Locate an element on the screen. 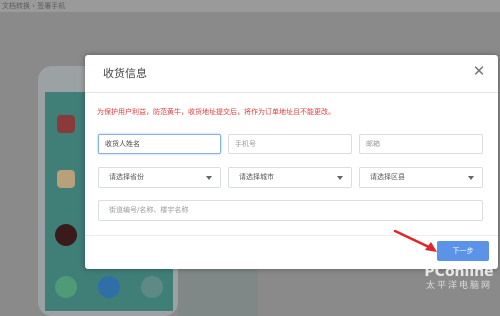 The image size is (500, 316). district-select-value: 请选择区县 is located at coordinates (387, 177).